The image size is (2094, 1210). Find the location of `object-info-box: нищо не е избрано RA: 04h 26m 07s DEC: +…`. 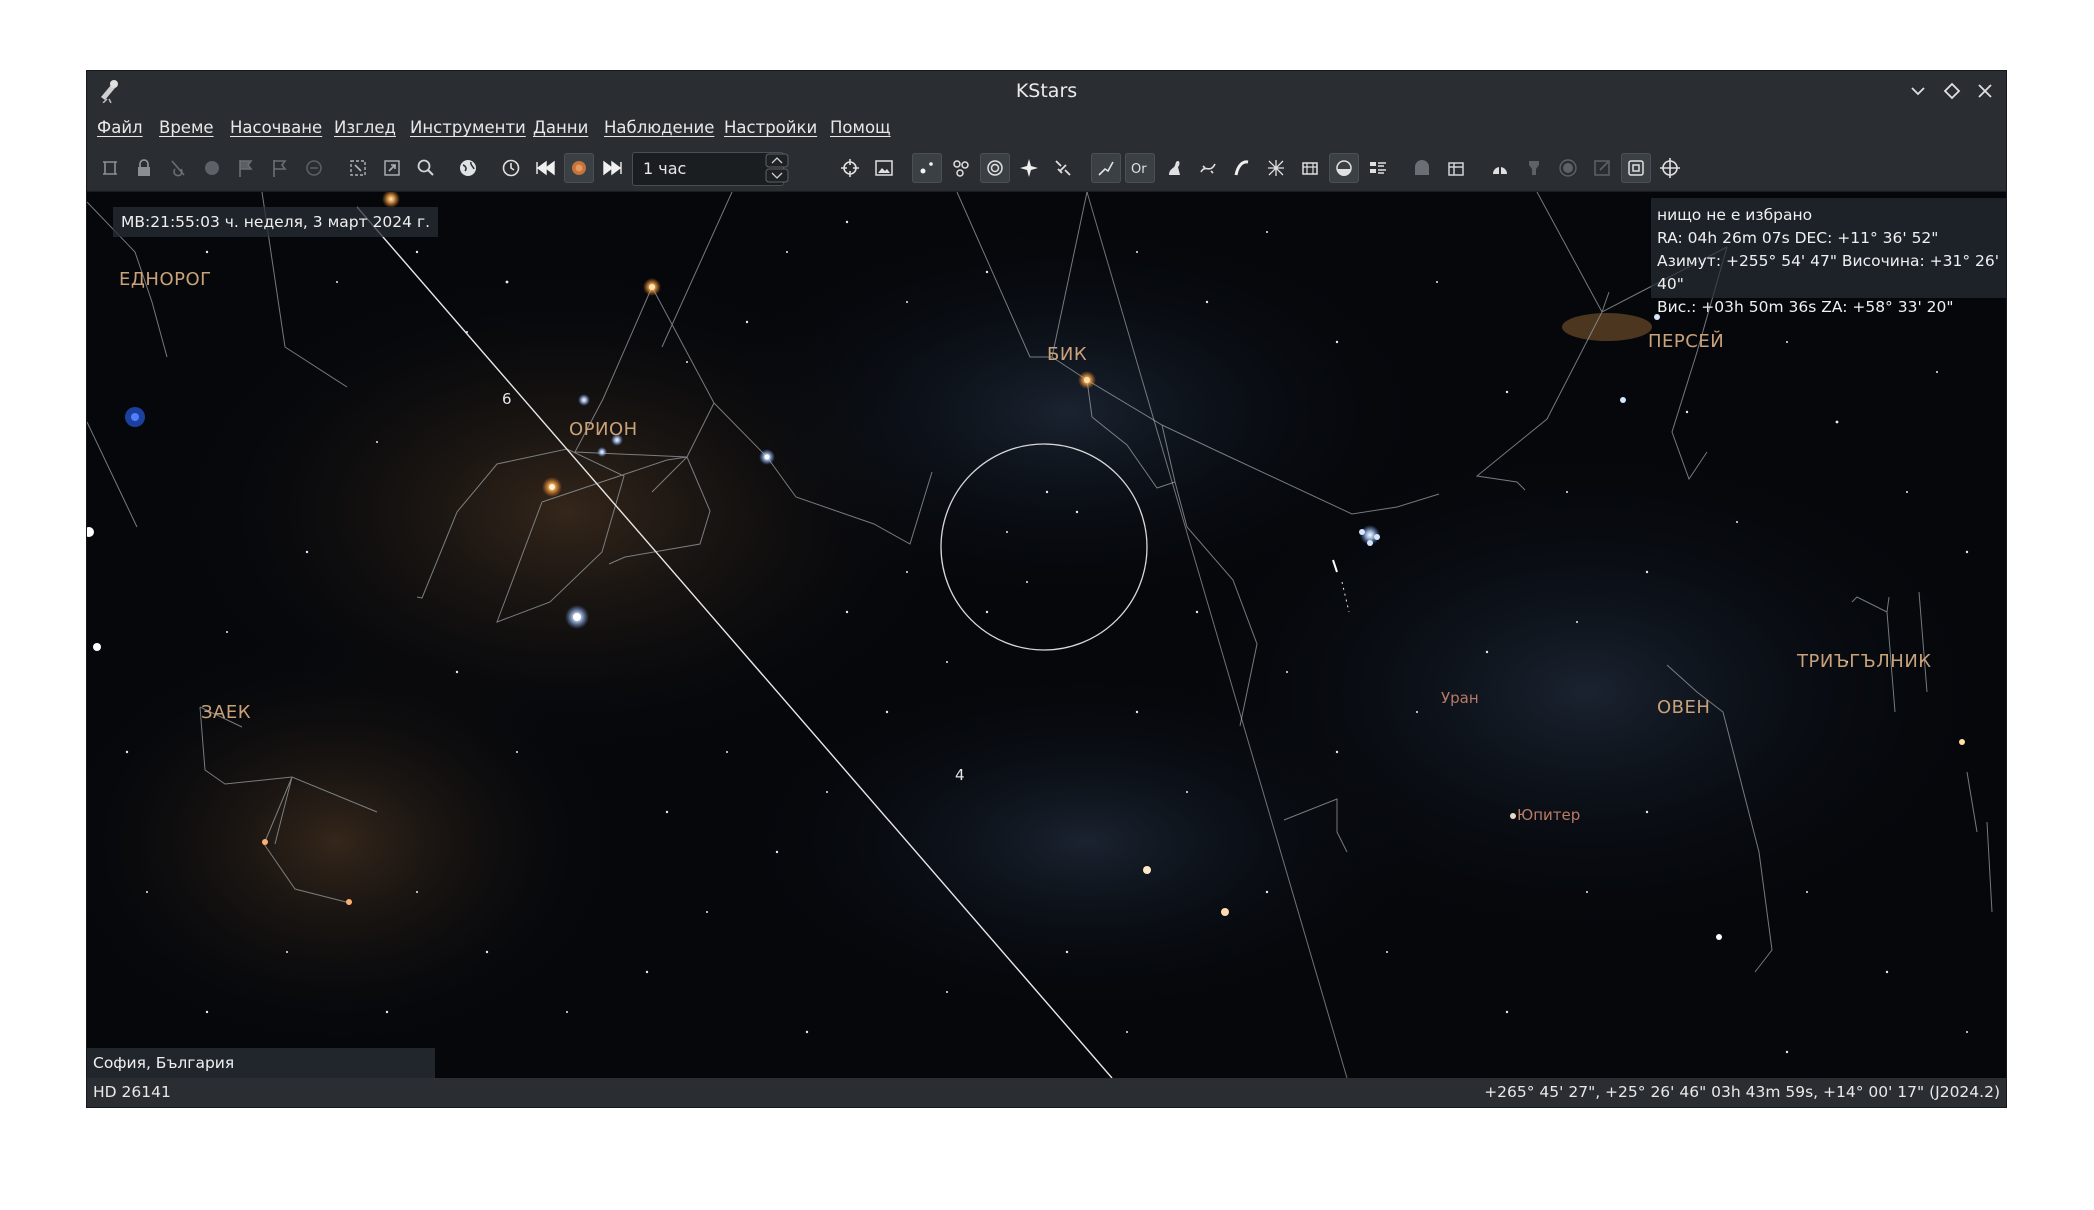

object-info-box: нищо не е избрано RA: 04h 26m 07s DEC: +… is located at coordinates (1828, 257).